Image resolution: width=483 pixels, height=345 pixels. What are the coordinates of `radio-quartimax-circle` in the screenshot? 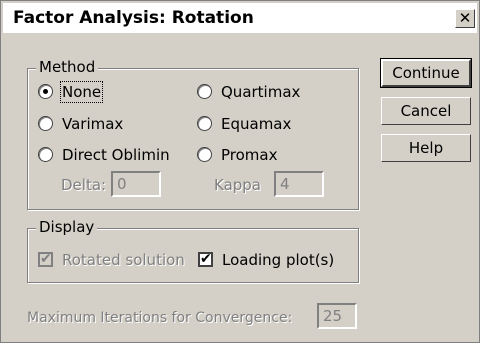 It's located at (204, 91).